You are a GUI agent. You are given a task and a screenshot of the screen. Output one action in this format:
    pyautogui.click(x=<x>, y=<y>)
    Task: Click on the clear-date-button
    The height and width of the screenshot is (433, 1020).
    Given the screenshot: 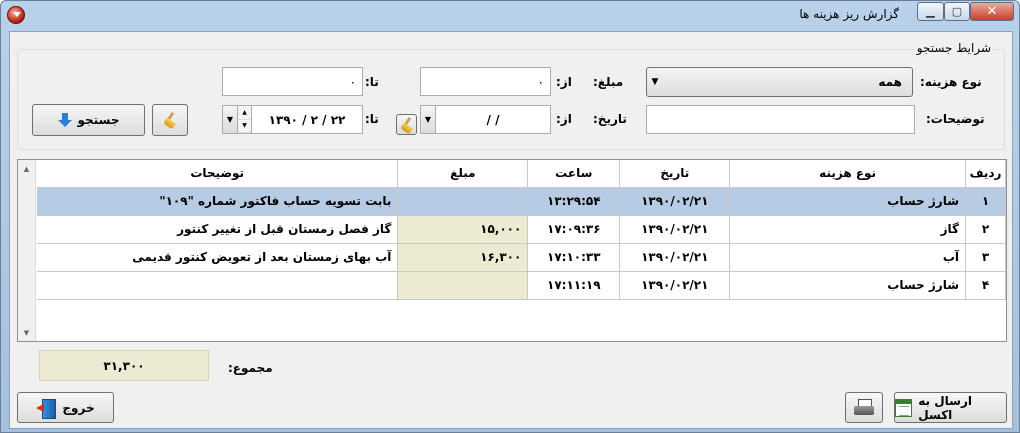 What is the action you would take?
    pyautogui.click(x=406, y=124)
    